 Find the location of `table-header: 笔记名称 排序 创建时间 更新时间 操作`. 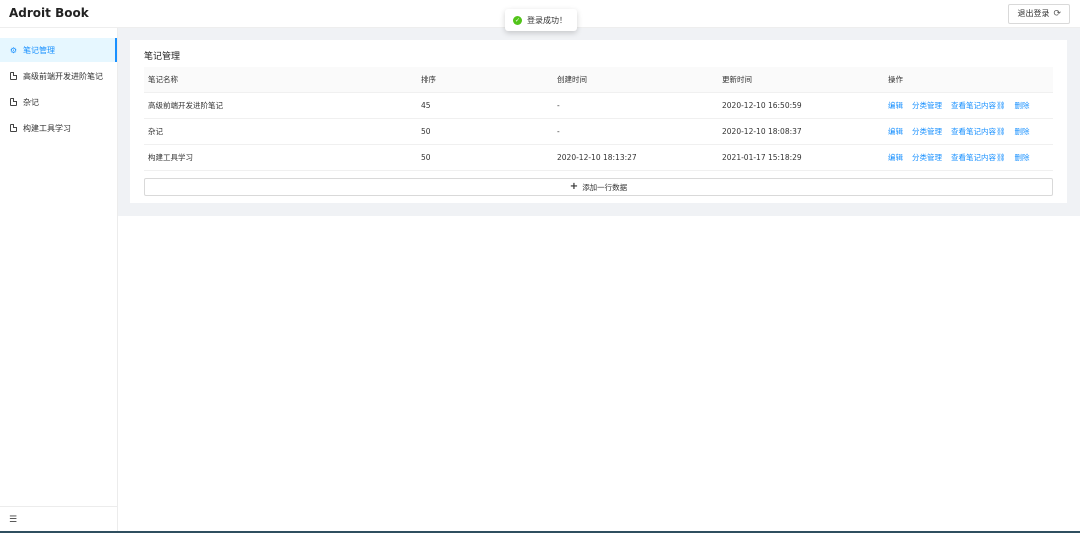

table-header: 笔记名称 排序 创建时间 更新时间 操作 is located at coordinates (598, 80).